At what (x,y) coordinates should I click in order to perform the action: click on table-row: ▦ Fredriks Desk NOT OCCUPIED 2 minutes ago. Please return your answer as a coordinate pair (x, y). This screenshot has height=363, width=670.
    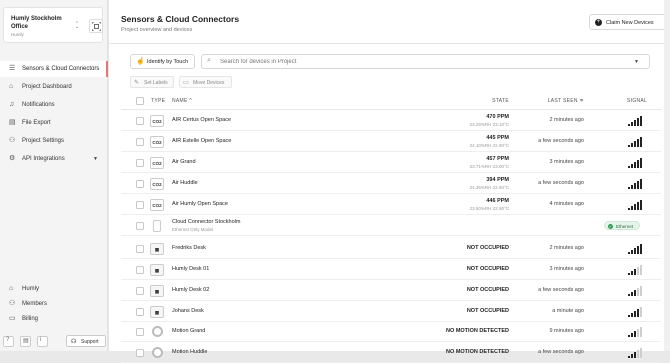
    Looking at the image, I should click on (391, 248).